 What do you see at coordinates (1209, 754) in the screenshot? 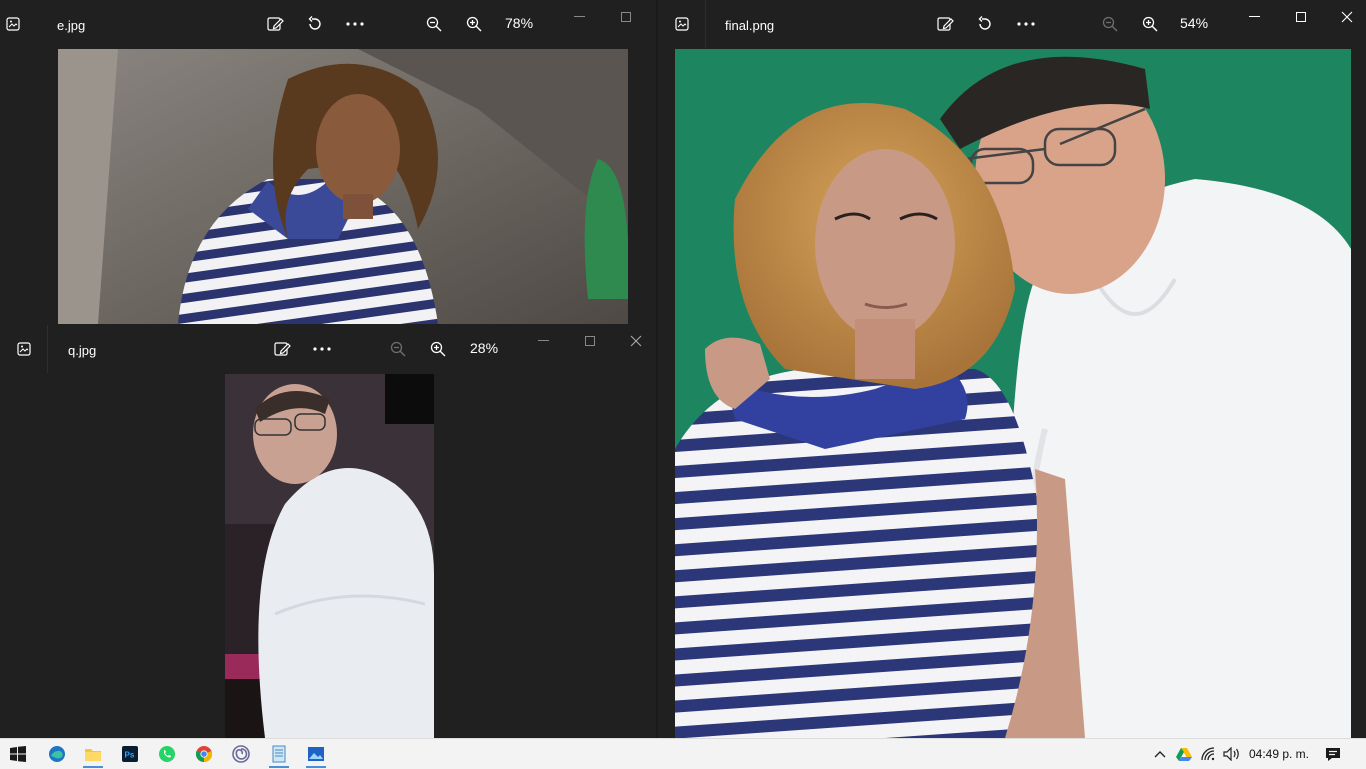
I see `network-wifi-icon` at bounding box center [1209, 754].